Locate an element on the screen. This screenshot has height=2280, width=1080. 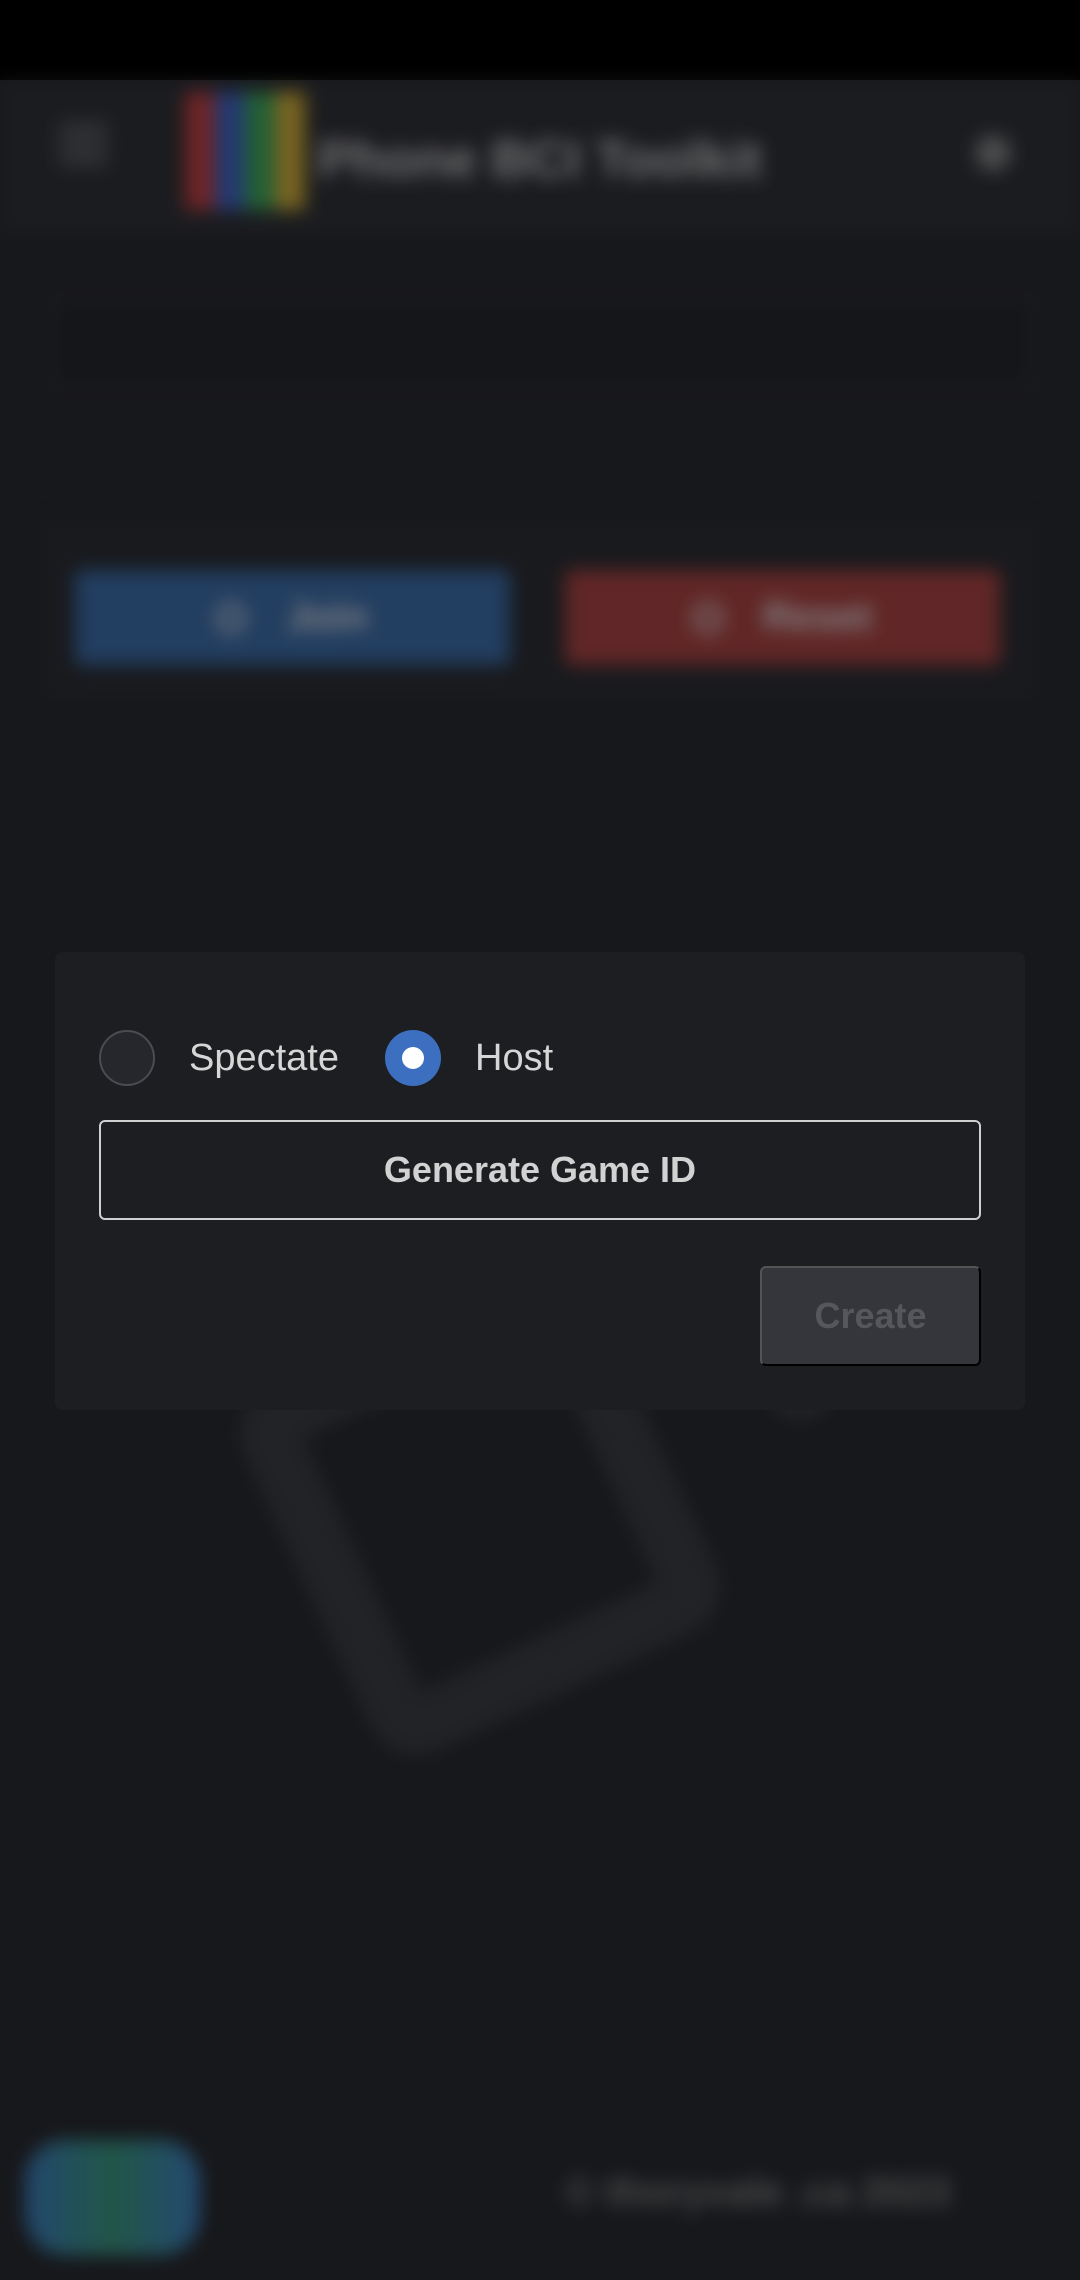
radio-selected-dot is located at coordinates (413, 1058).